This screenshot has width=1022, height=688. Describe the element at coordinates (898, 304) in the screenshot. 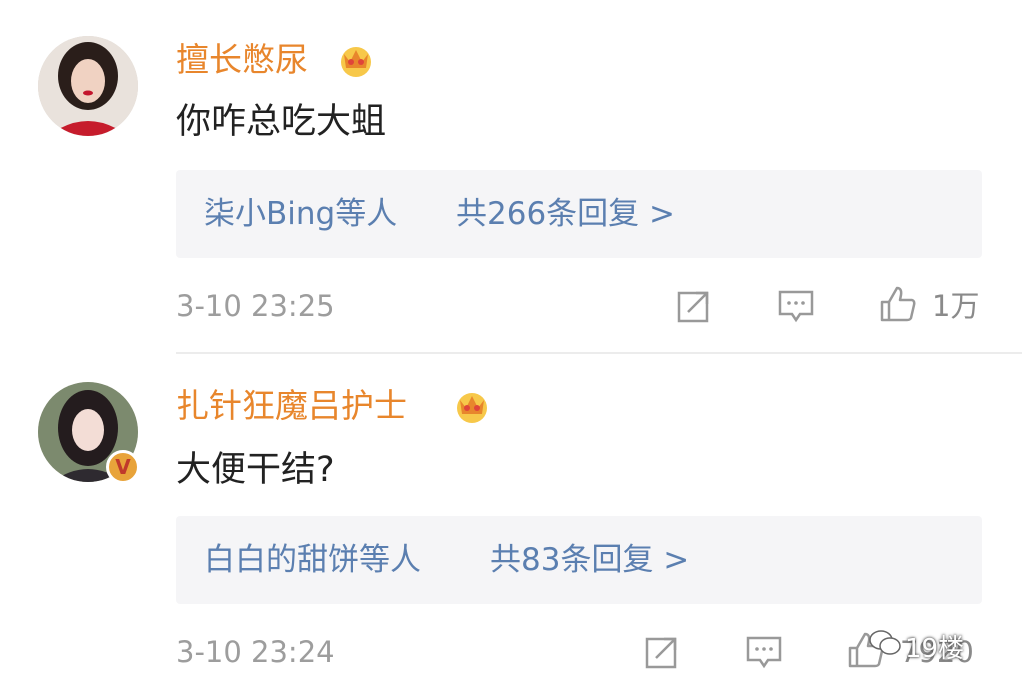

I see `like-icon` at that location.